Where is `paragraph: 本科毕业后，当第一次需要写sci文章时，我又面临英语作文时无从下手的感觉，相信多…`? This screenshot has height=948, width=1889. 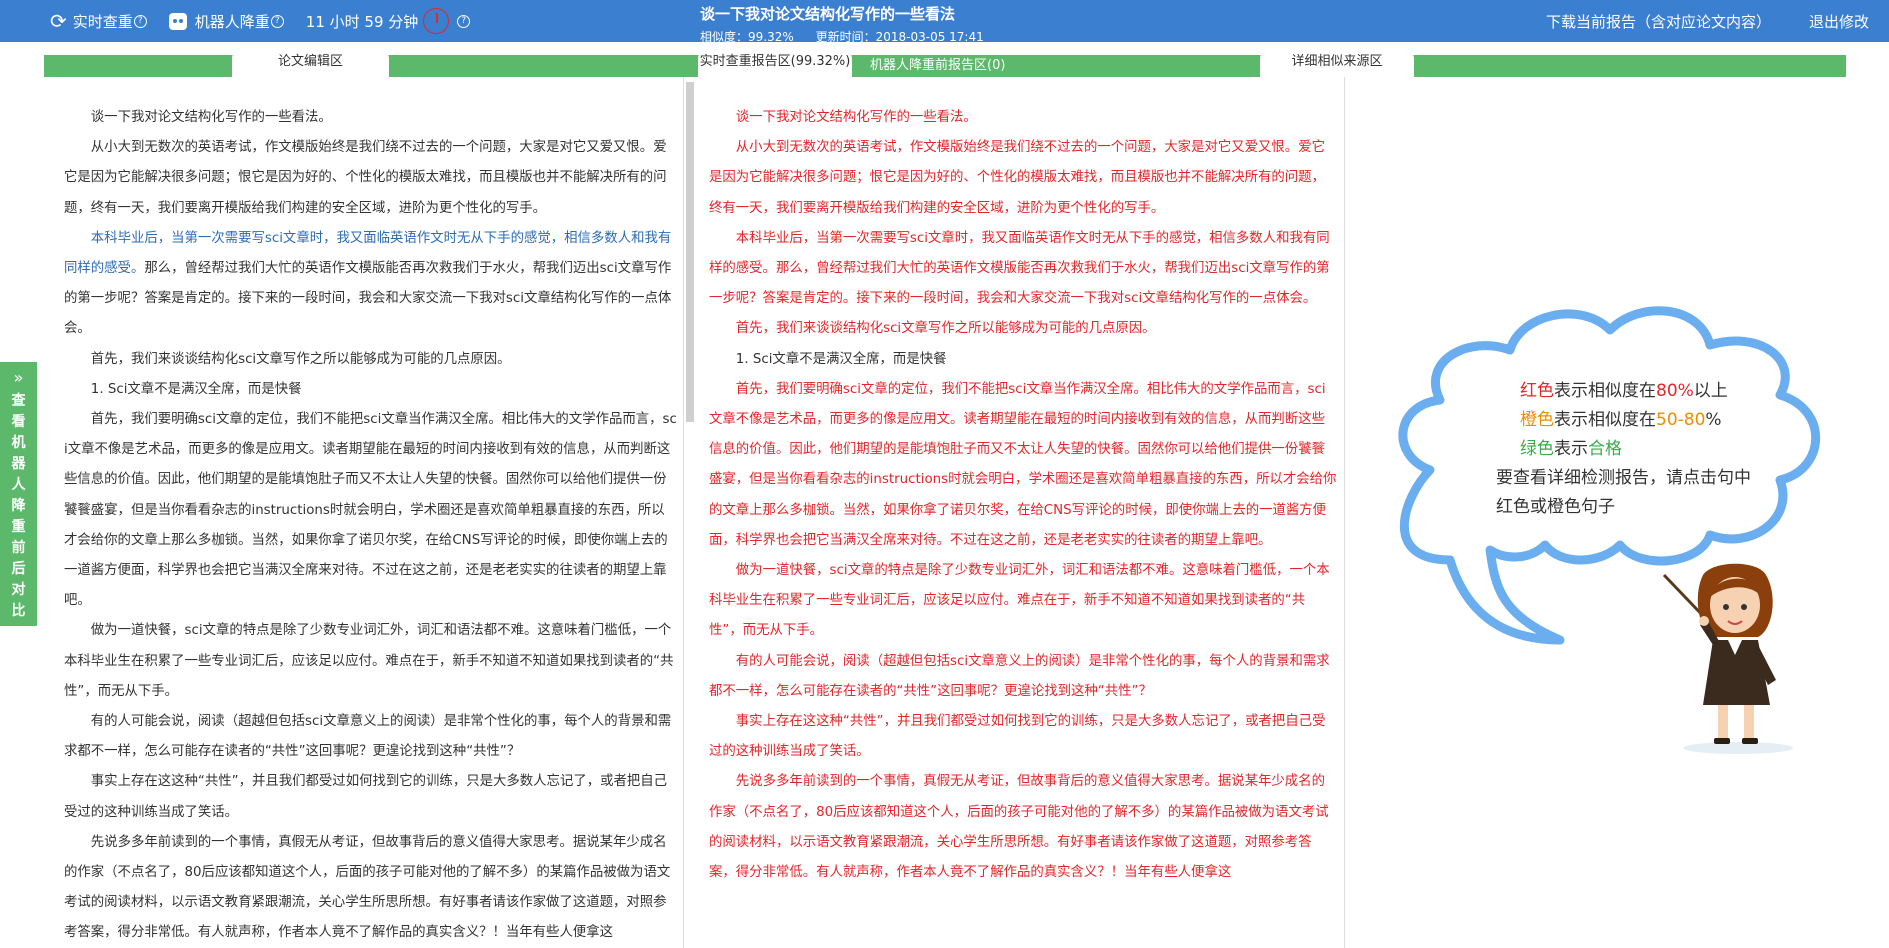
paragraph: 本科毕业后，当第一次需要写sci文章时，我又面临英语作文时无从下手的感觉，相信多… is located at coordinates (371, 284).